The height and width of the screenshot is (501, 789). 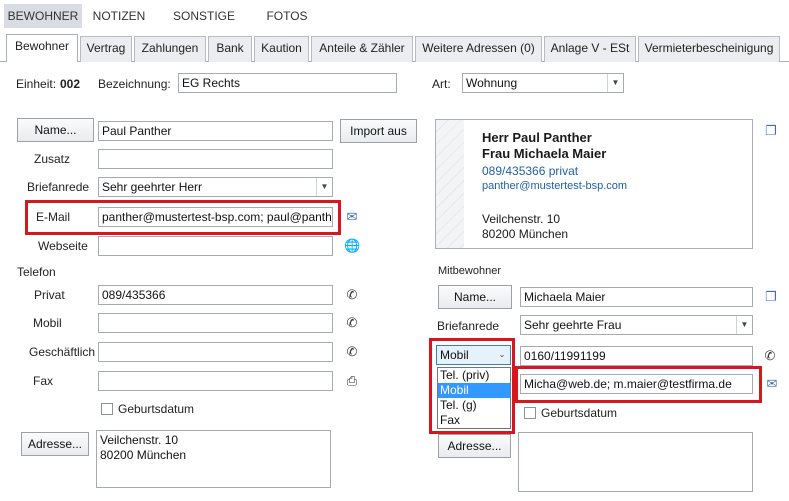 I want to click on phone-type-option: Fax, so click(x=474, y=420).